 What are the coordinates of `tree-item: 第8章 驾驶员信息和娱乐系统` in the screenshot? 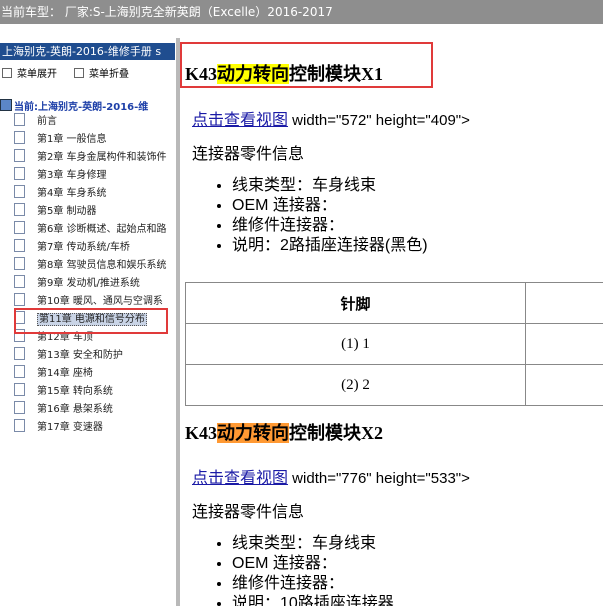 It's located at (90, 266).